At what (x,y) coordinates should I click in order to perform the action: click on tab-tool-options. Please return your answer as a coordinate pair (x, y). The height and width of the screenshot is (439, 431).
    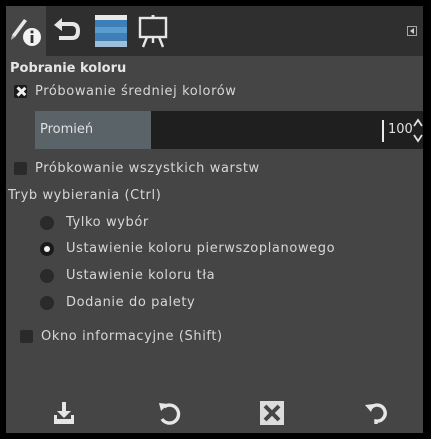
    Looking at the image, I should click on (26, 31).